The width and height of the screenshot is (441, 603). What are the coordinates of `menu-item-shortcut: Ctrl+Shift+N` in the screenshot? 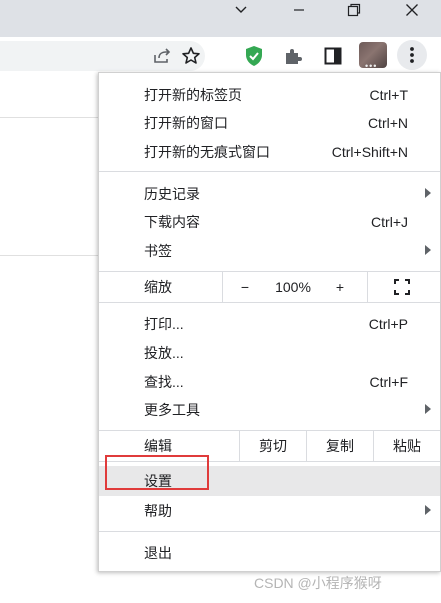 It's located at (369, 151).